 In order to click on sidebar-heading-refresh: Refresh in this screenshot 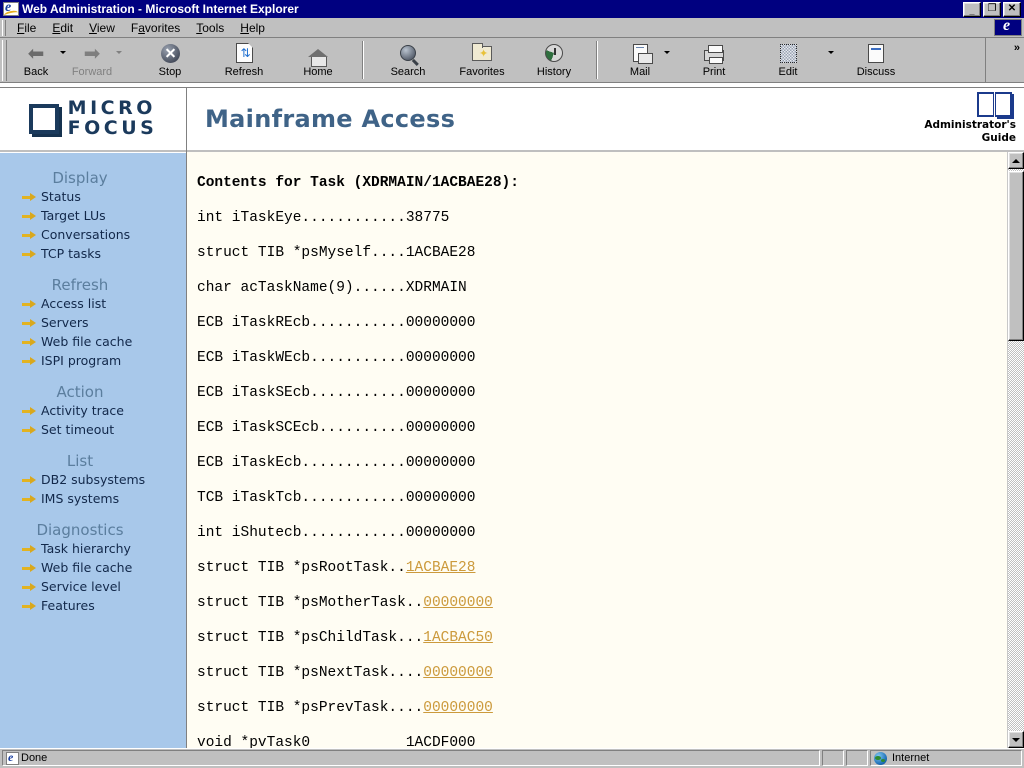, I will do `click(80, 285)`.